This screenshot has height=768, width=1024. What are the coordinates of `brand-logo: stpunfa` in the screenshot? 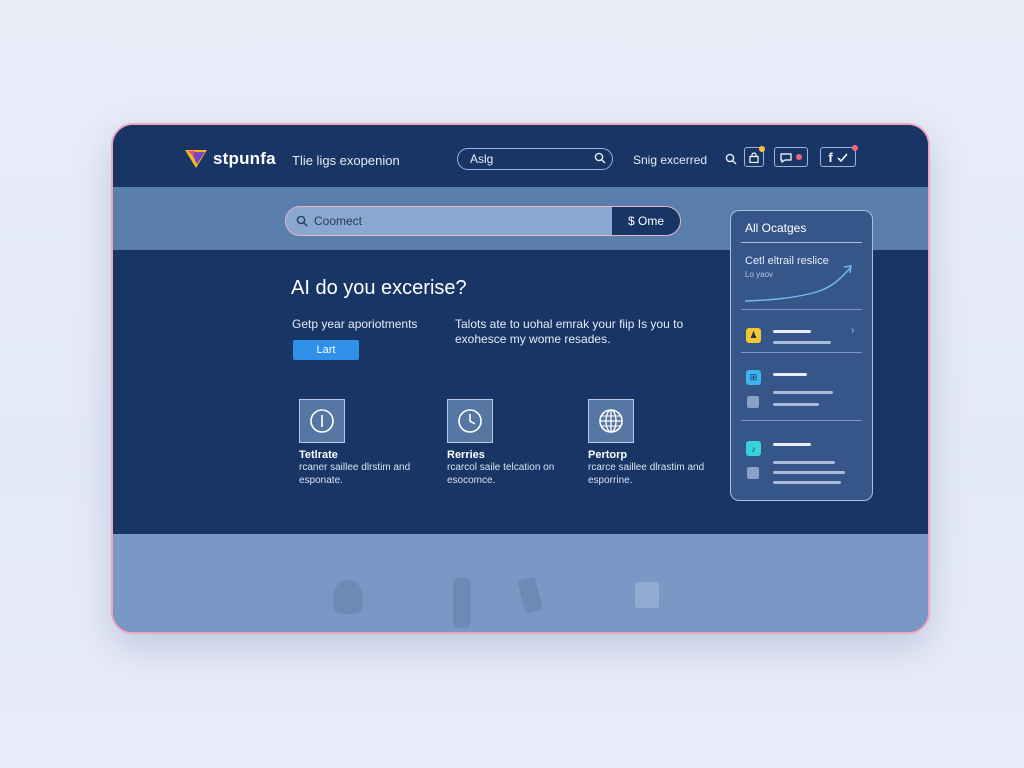 It's located at (230, 159).